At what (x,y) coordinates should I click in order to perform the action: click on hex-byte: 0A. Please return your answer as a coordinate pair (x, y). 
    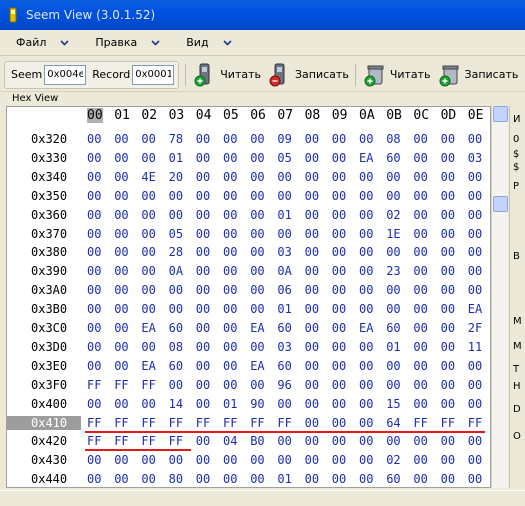
    Looking at the image, I should click on (176, 271).